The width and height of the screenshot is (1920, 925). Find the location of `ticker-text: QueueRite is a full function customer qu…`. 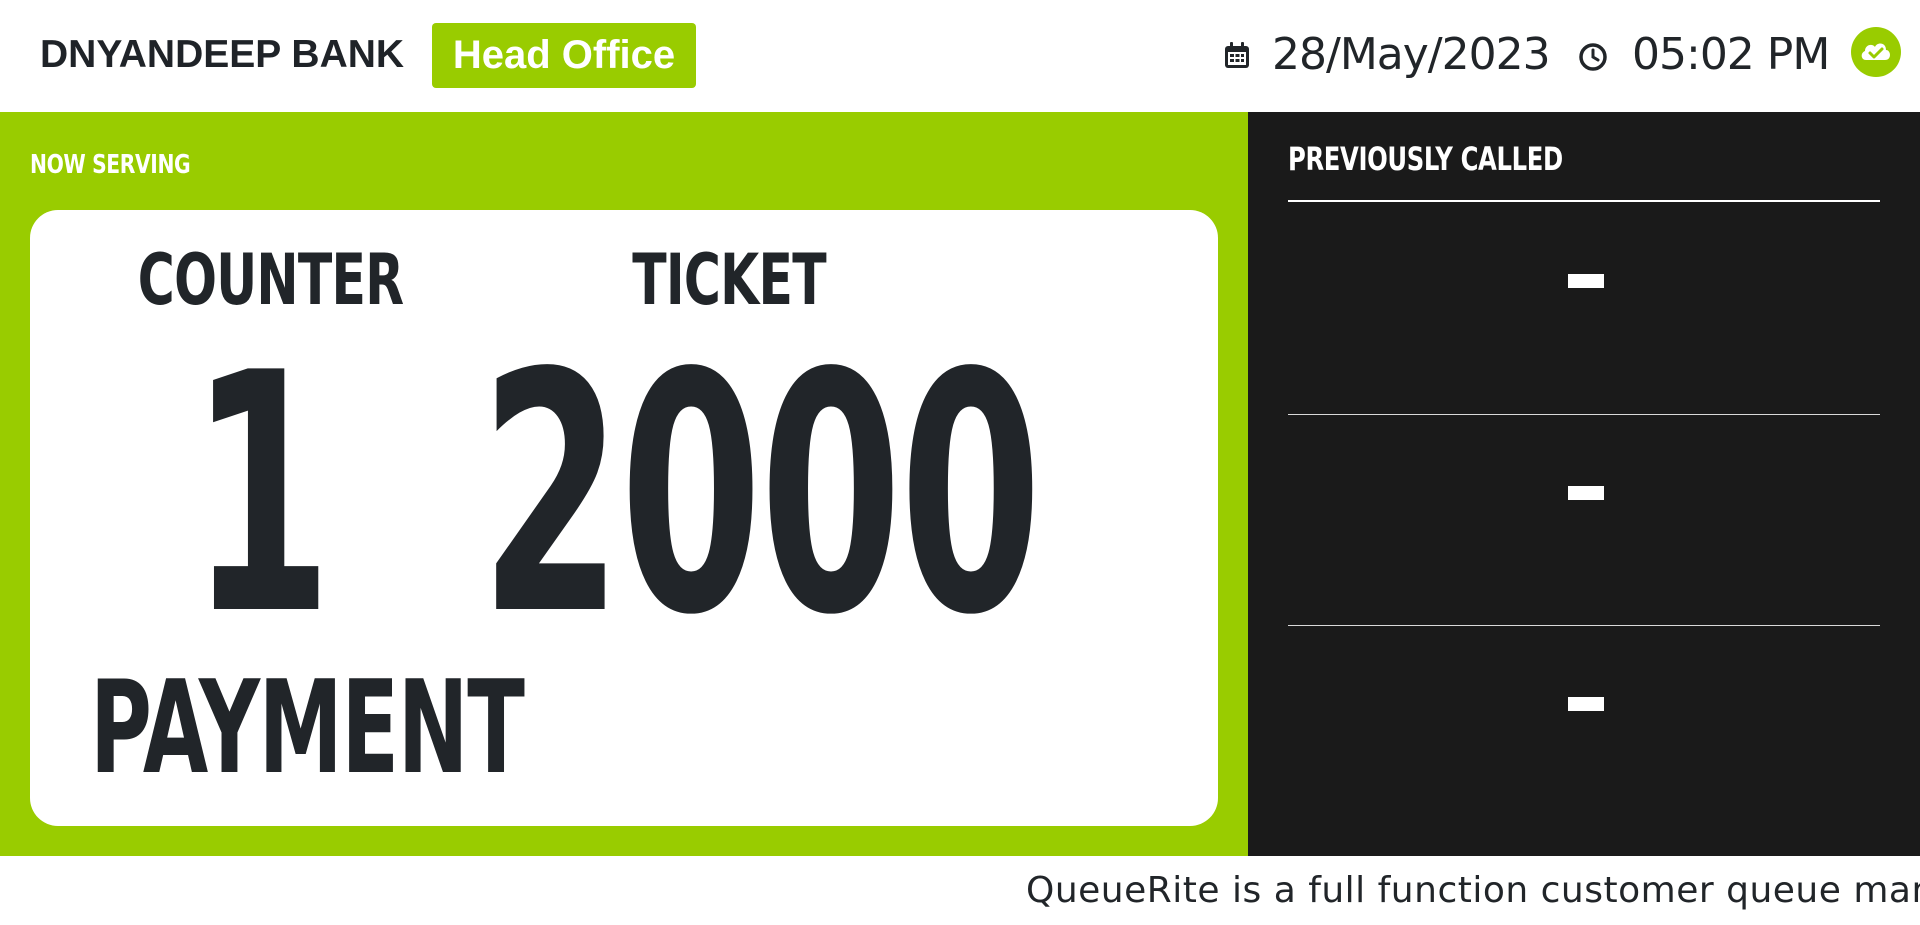

ticker-text: QueueRite is a full function customer qu… is located at coordinates (1473, 890).